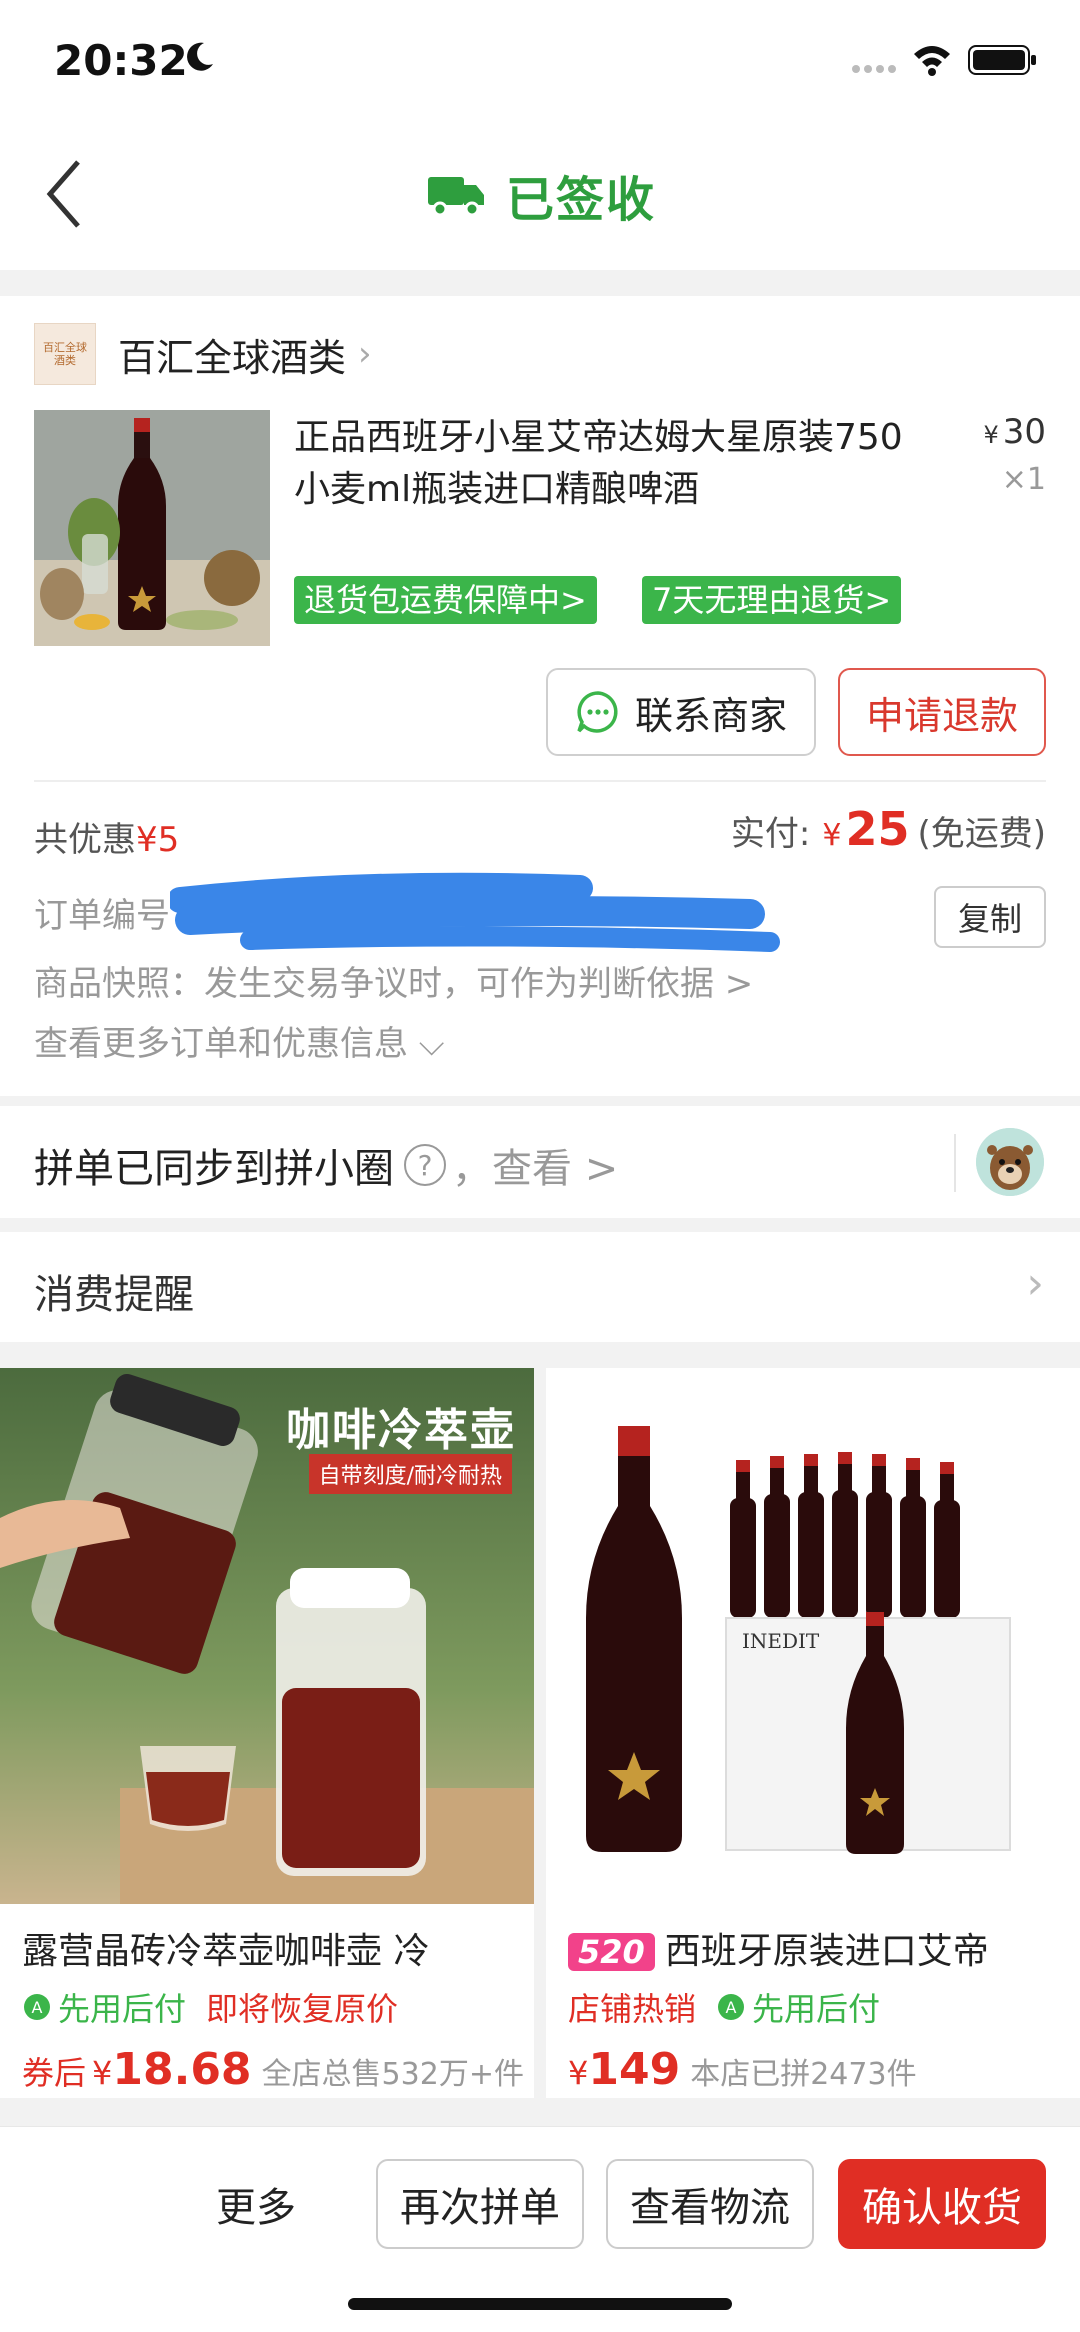  What do you see at coordinates (632, 2009) in the screenshot?
I see `shop-hot-badge: 店铺热销` at bounding box center [632, 2009].